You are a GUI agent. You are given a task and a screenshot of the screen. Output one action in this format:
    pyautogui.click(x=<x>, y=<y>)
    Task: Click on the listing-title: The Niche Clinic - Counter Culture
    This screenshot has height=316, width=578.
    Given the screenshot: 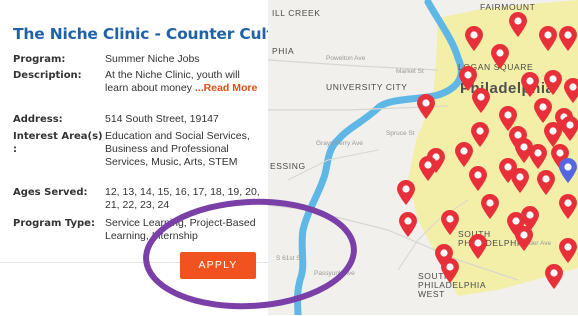 What is the action you would take?
    pyautogui.click(x=157, y=34)
    